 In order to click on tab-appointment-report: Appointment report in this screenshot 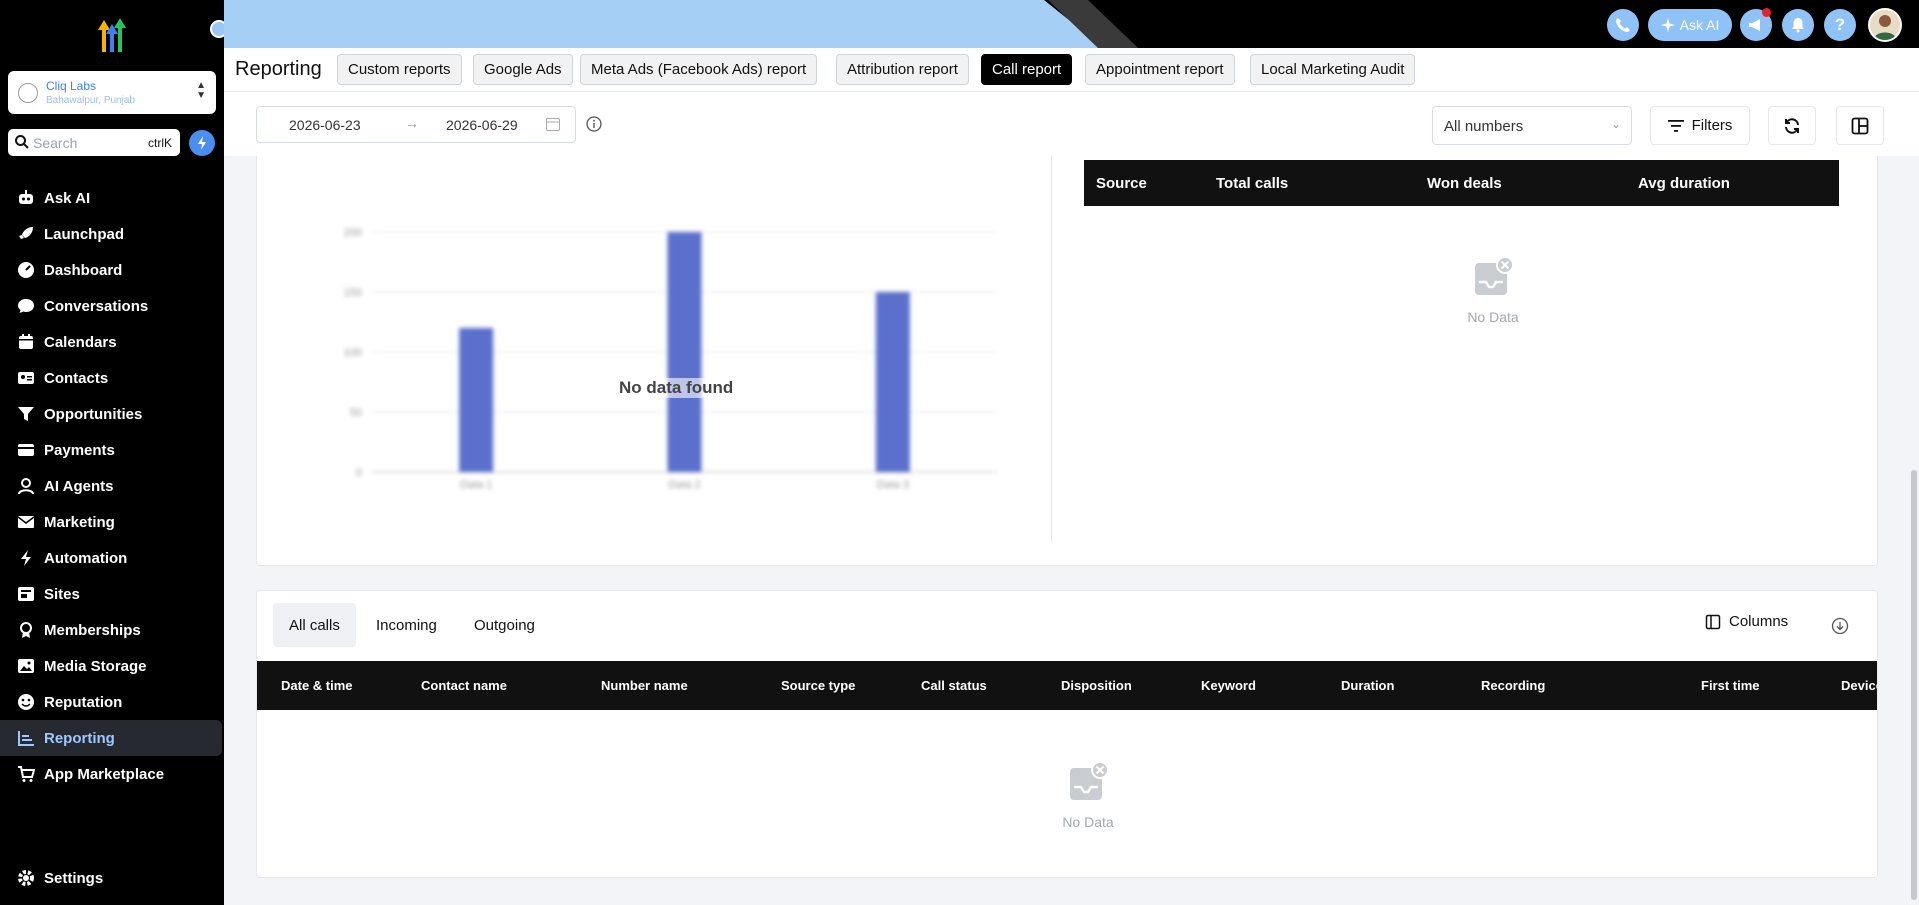, I will do `click(1160, 69)`.